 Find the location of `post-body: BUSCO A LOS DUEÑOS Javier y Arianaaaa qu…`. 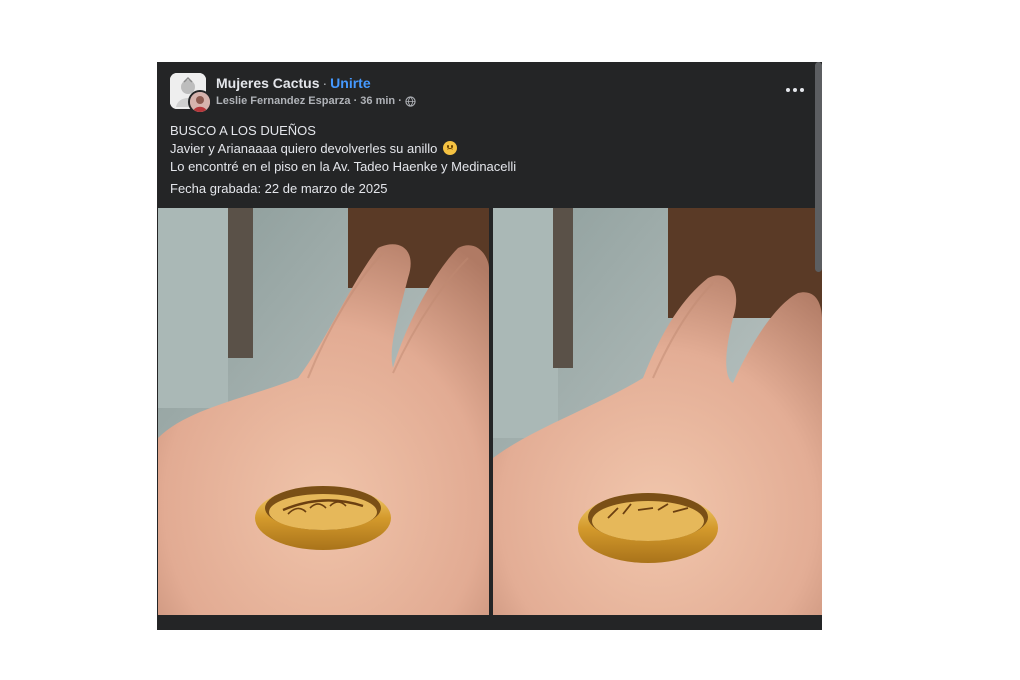

post-body: BUSCO A LOS DUEÑOS Javier y Arianaaaa qu… is located at coordinates (343, 149).